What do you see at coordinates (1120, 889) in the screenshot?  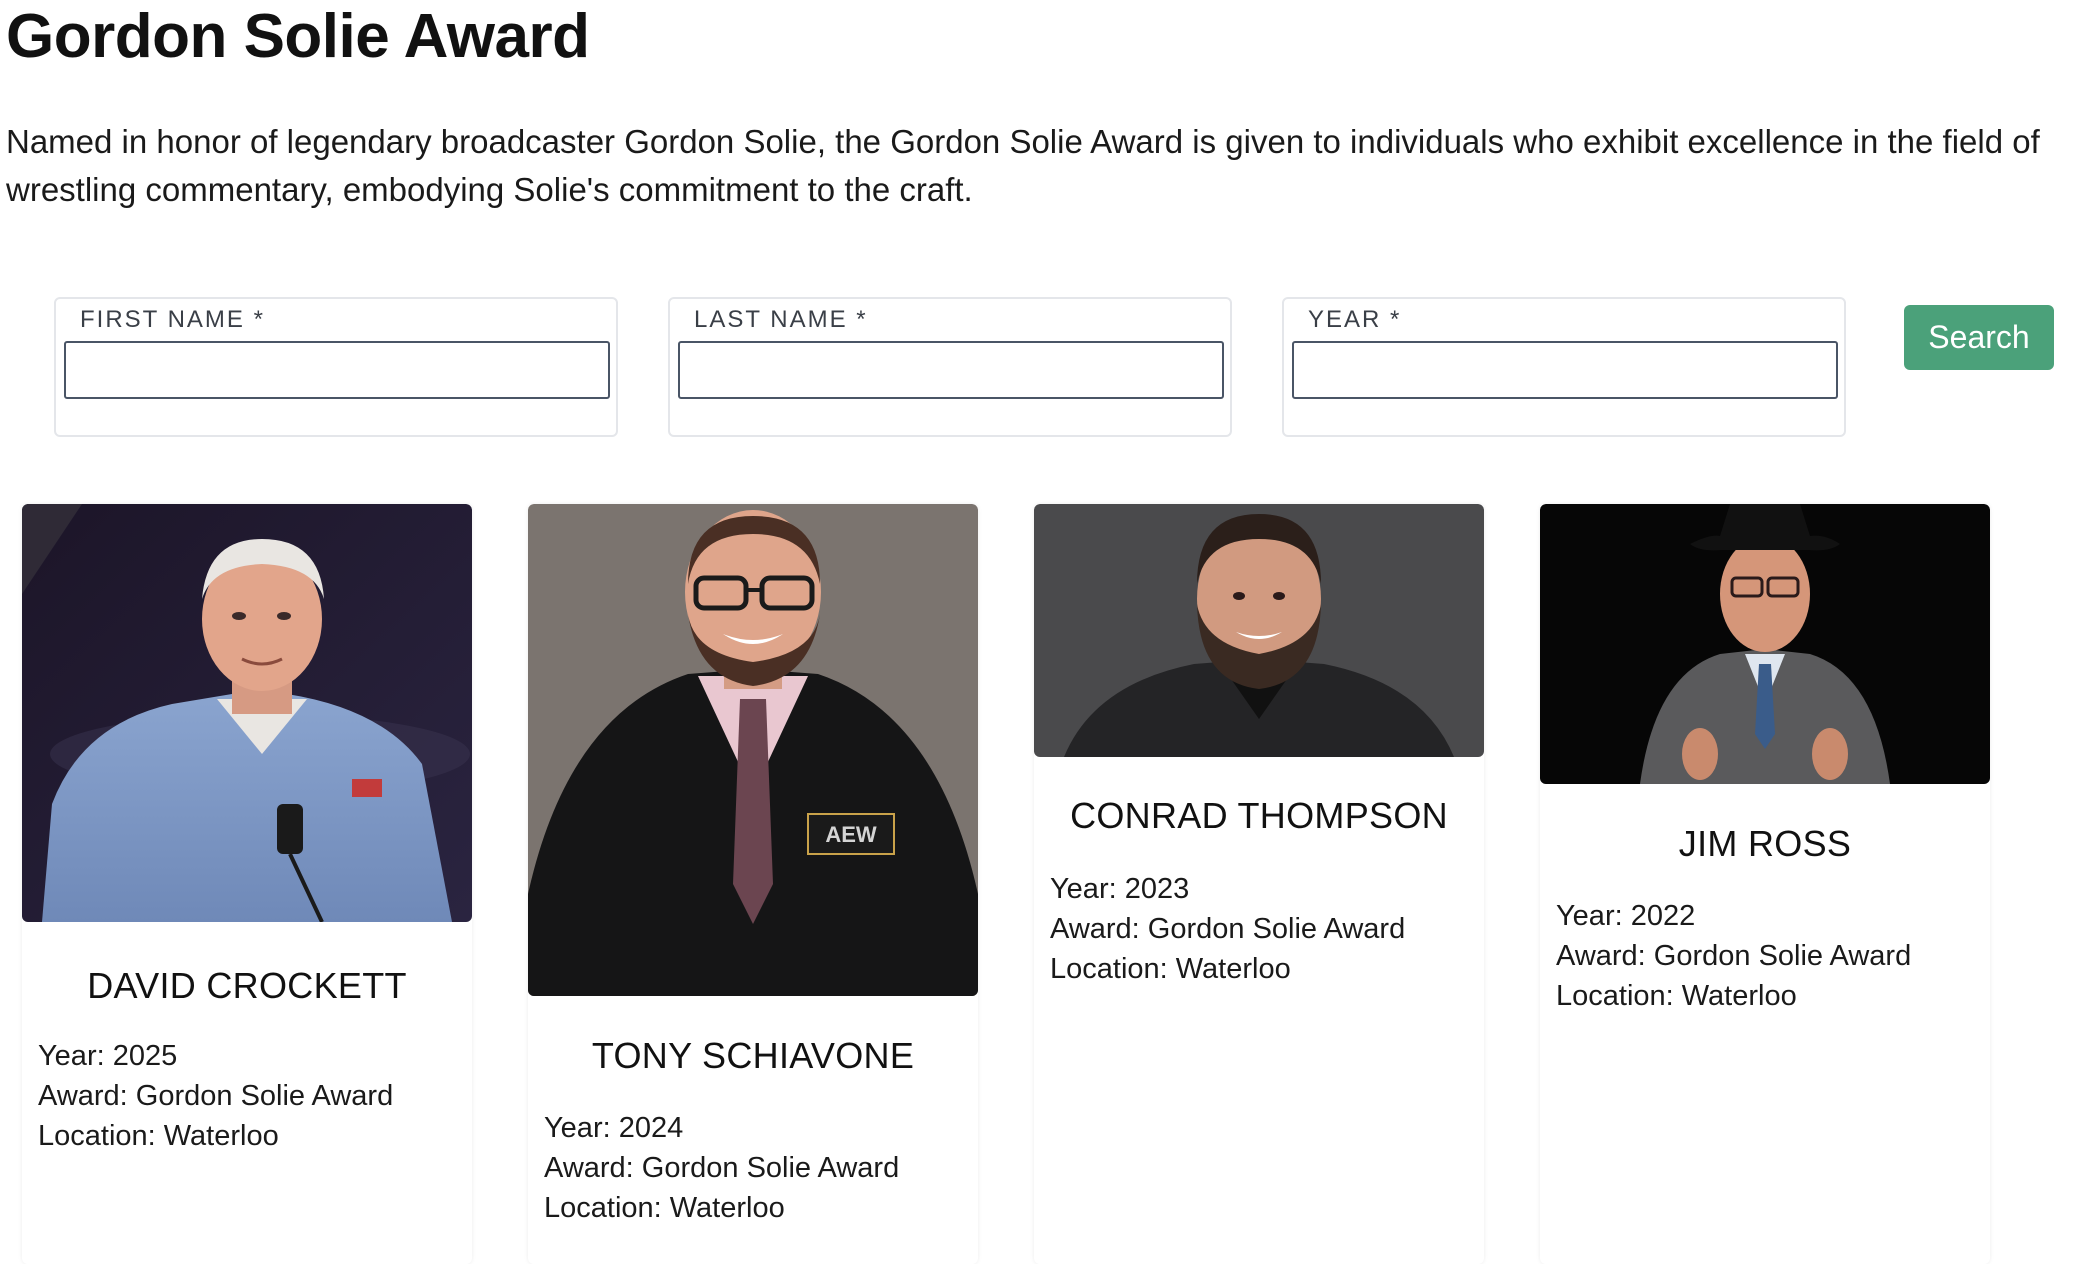 I see `inductee-year: Year: 2023` at bounding box center [1120, 889].